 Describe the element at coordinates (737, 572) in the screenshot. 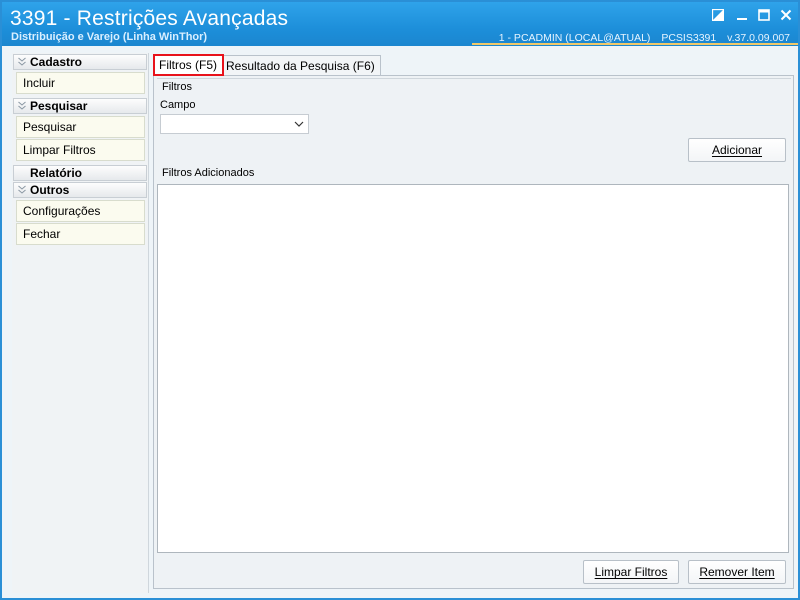

I see `remover-item-button: Remover Item` at that location.